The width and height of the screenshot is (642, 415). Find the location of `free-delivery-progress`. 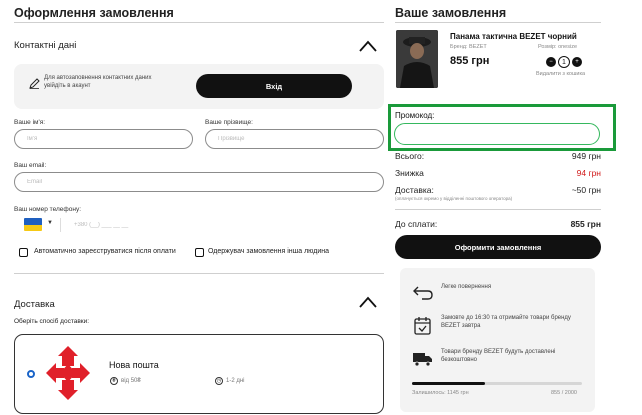

free-delivery-progress is located at coordinates (497, 383).